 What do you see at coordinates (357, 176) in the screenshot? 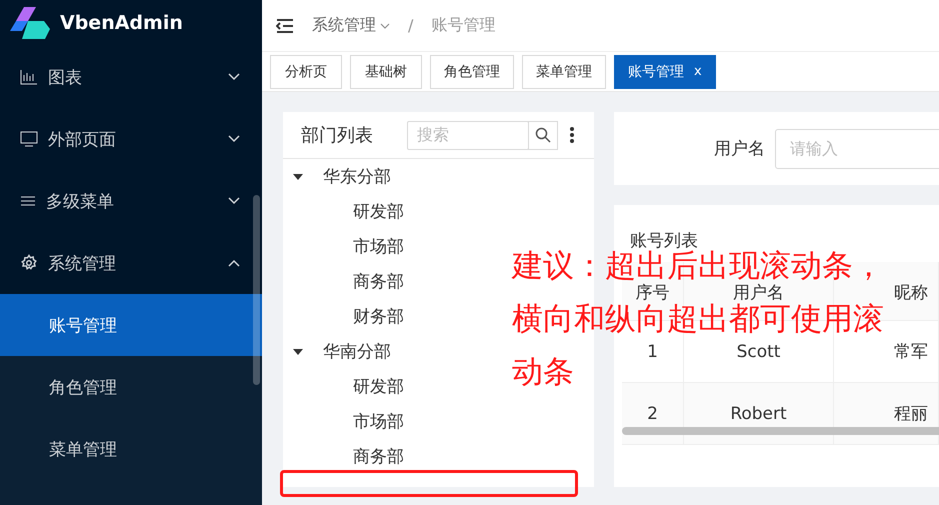
I see `tree-node: 华东分部` at bounding box center [357, 176].